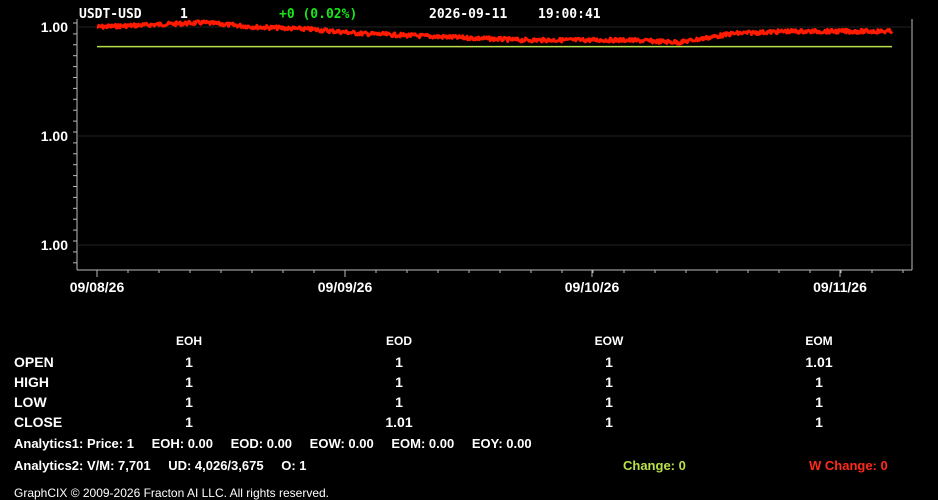 The width and height of the screenshot is (938, 500). What do you see at coordinates (399, 341) in the screenshot?
I see `col-header-eod: EOD` at bounding box center [399, 341].